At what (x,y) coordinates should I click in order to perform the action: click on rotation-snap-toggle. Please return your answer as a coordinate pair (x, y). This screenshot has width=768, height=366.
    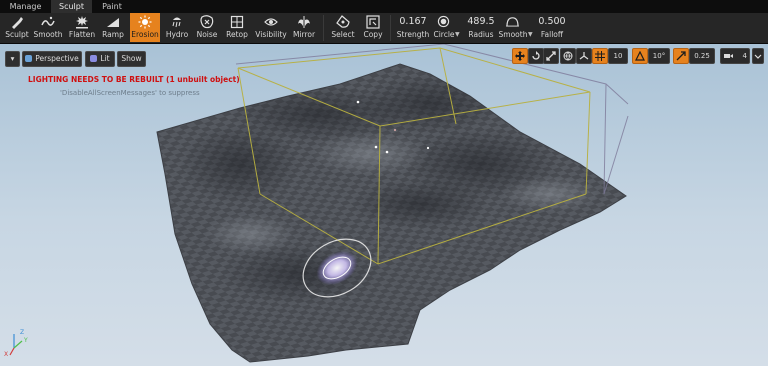
    Looking at the image, I should click on (640, 56).